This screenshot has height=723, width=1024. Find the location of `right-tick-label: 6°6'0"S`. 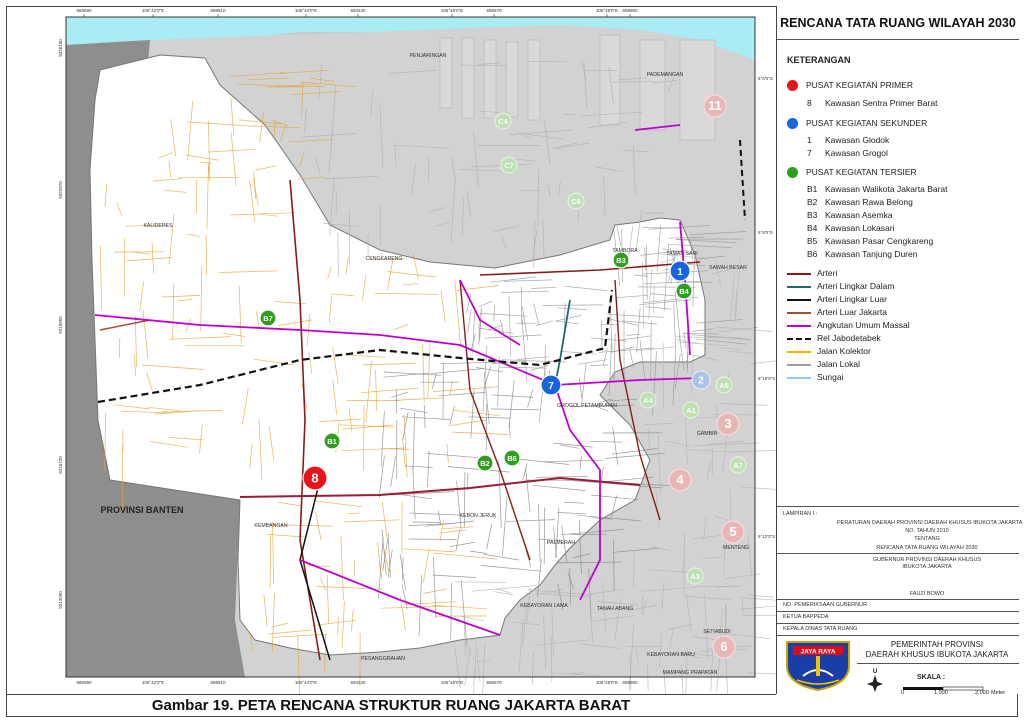

right-tick-label: 6°6'0"S is located at coordinates (765, 78).